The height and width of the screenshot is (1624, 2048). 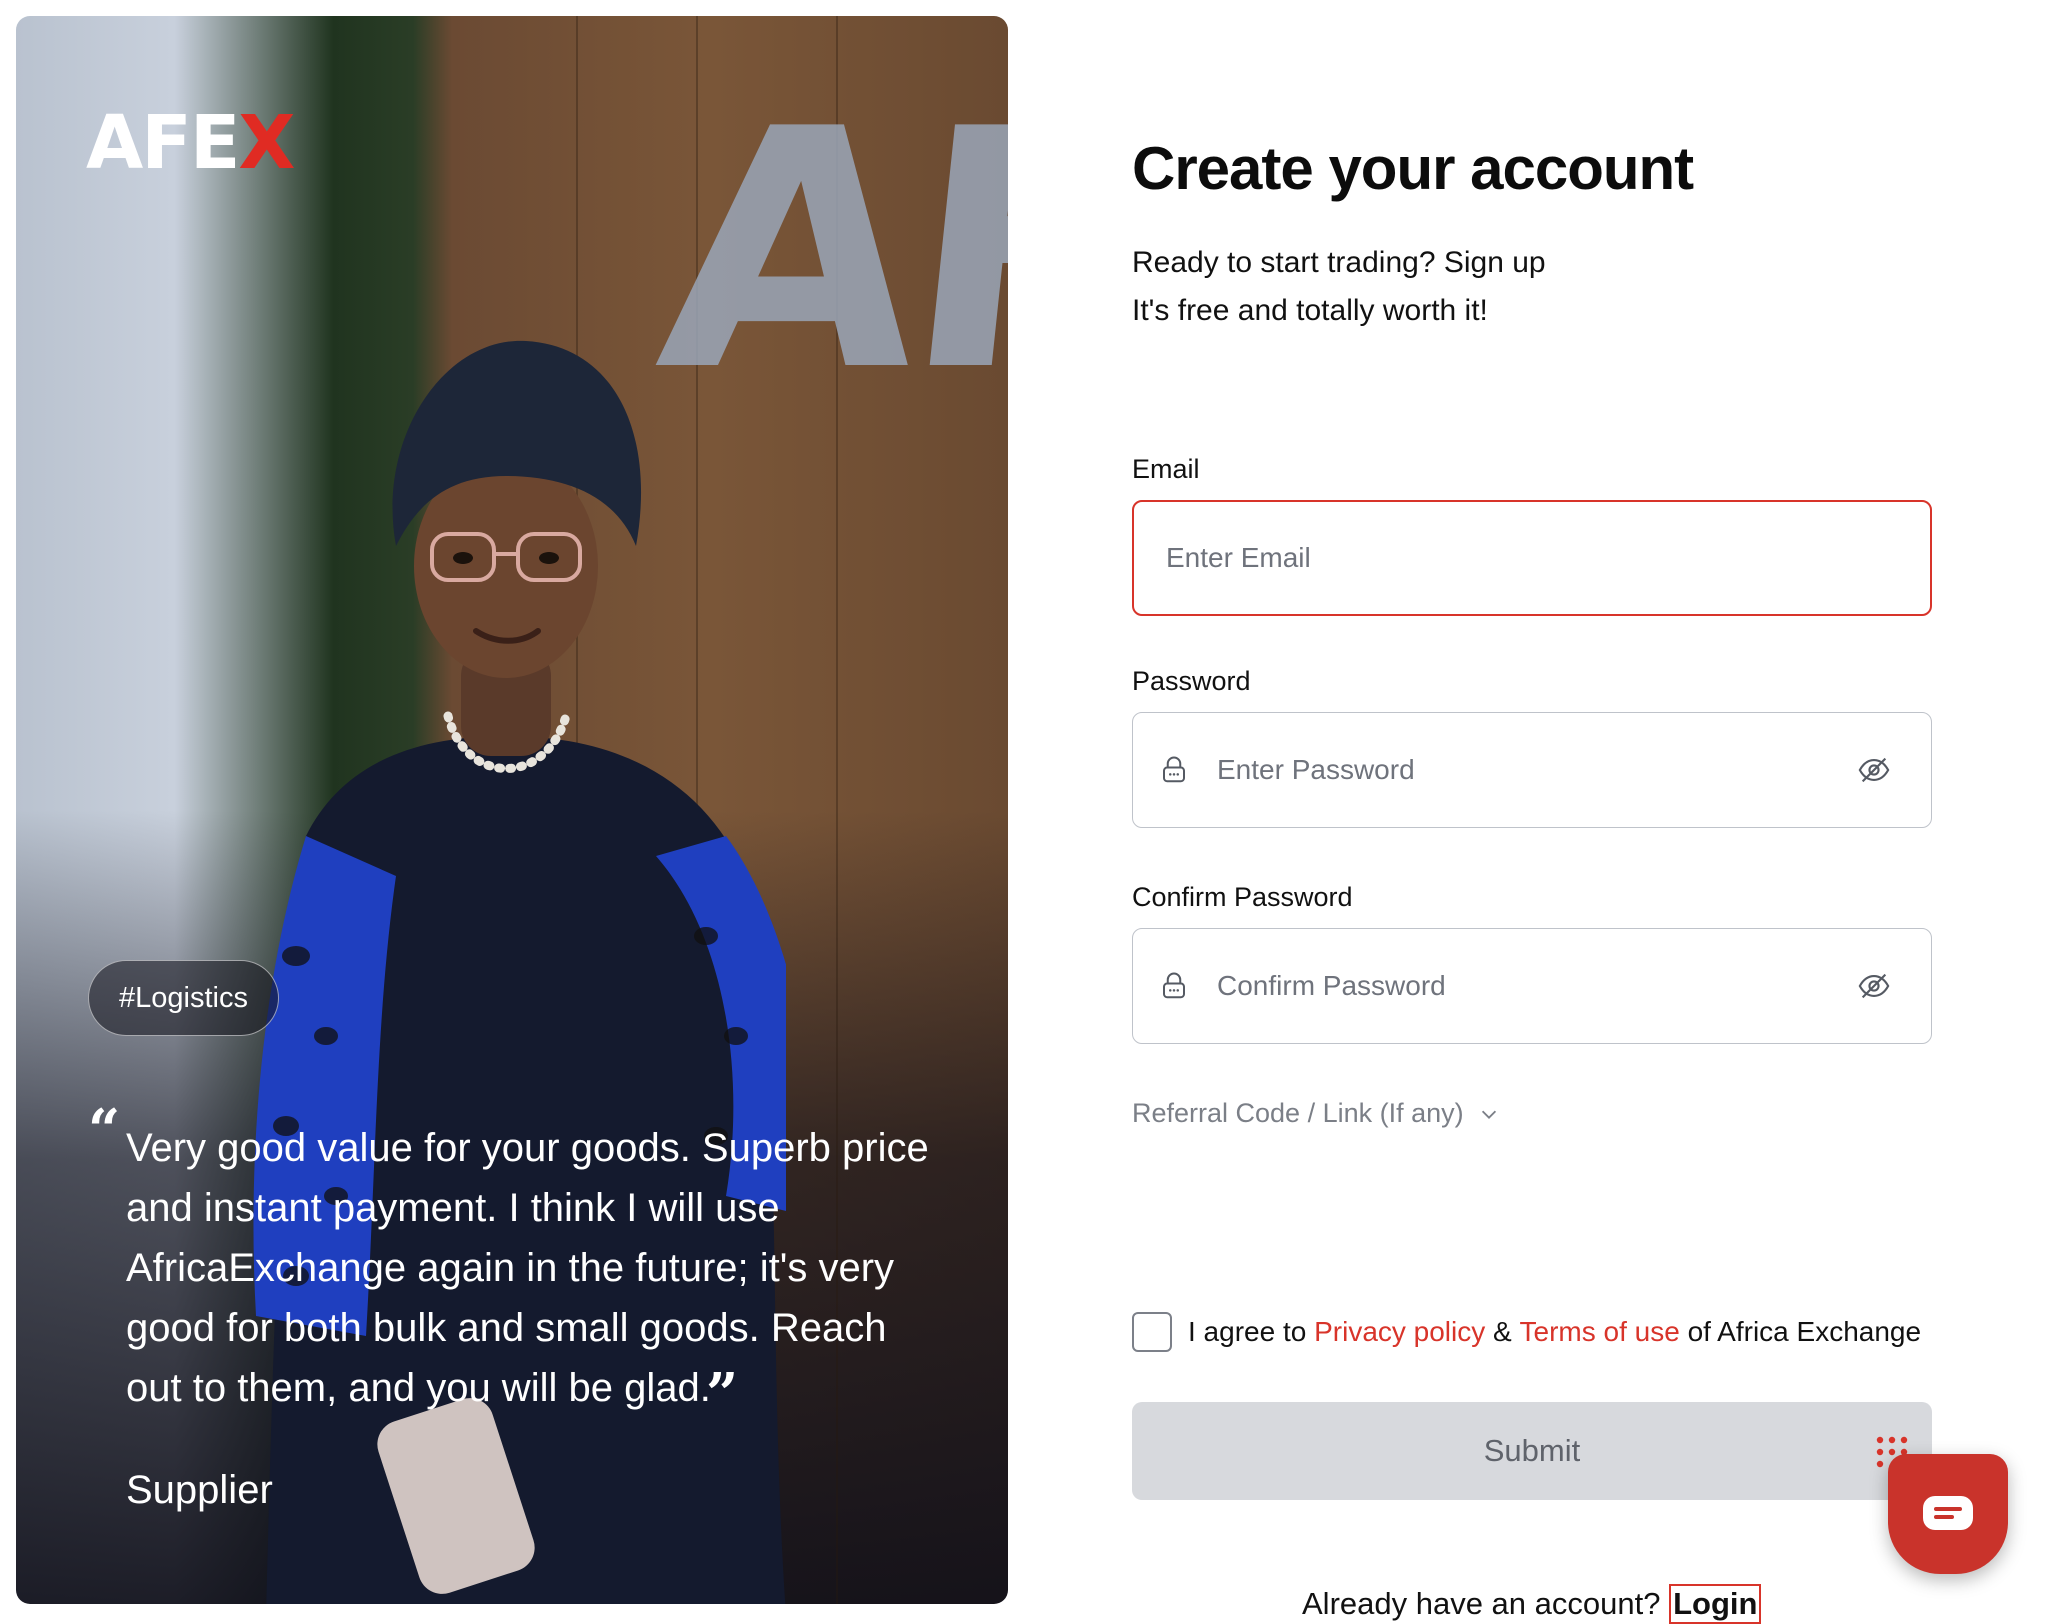 What do you see at coordinates (1247, 1331) in the screenshot?
I see `agree-prefix: I agree to` at bounding box center [1247, 1331].